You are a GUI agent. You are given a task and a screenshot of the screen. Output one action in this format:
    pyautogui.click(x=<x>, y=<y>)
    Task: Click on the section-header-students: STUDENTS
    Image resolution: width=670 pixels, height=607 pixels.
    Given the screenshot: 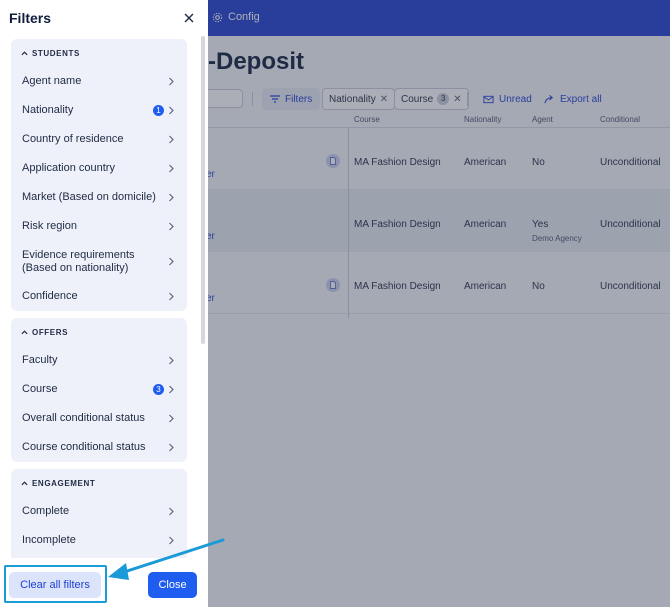 What is the action you would take?
    pyautogui.click(x=99, y=53)
    